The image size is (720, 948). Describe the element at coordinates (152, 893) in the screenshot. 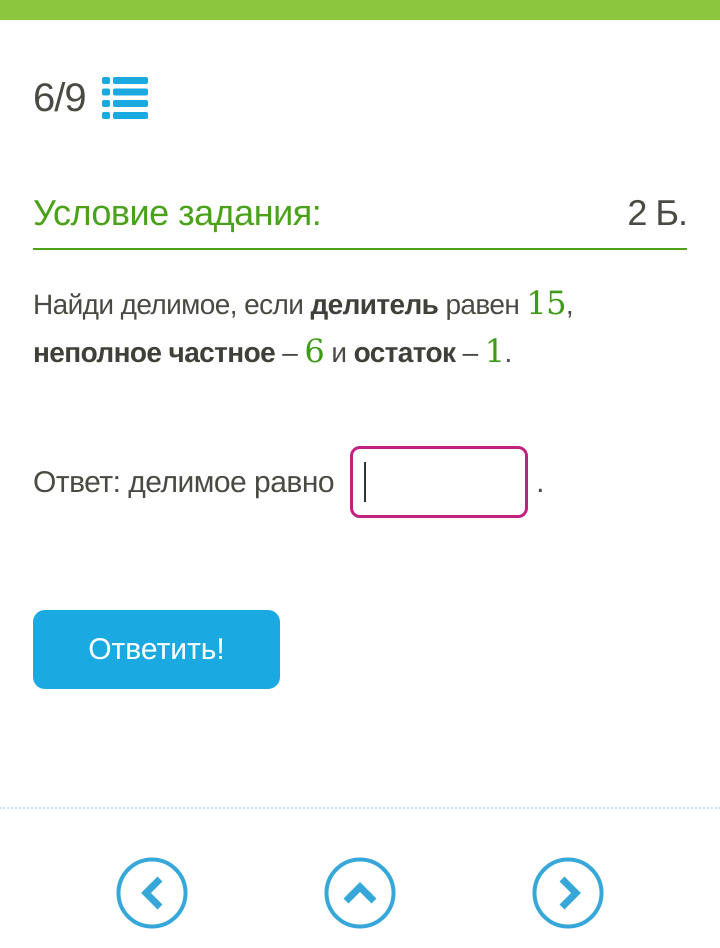

I see `previous-icon` at that location.